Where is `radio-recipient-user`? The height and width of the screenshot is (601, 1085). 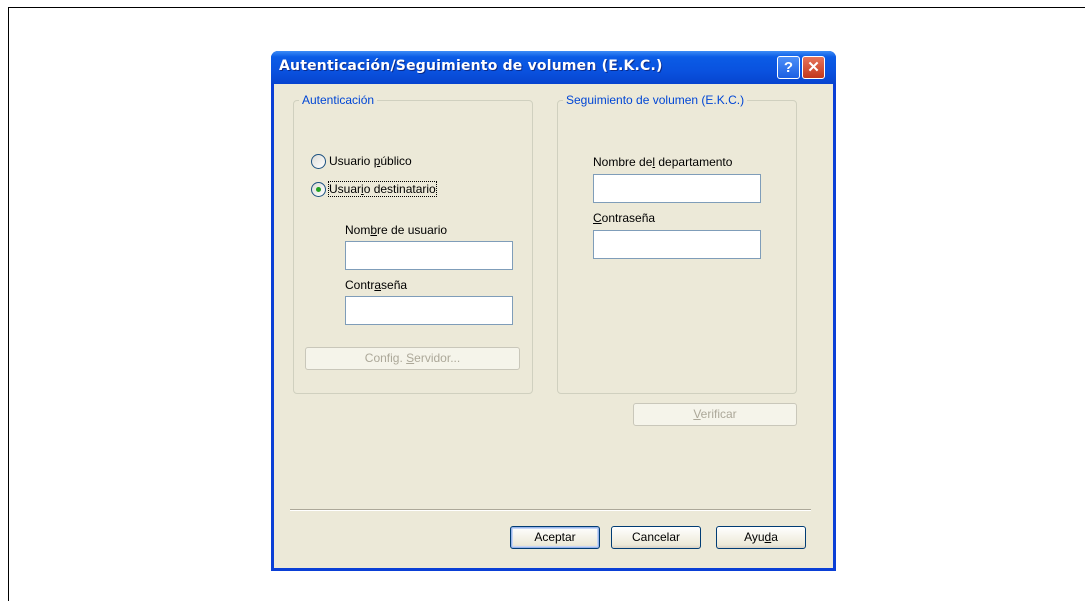 radio-recipient-user is located at coordinates (318, 189).